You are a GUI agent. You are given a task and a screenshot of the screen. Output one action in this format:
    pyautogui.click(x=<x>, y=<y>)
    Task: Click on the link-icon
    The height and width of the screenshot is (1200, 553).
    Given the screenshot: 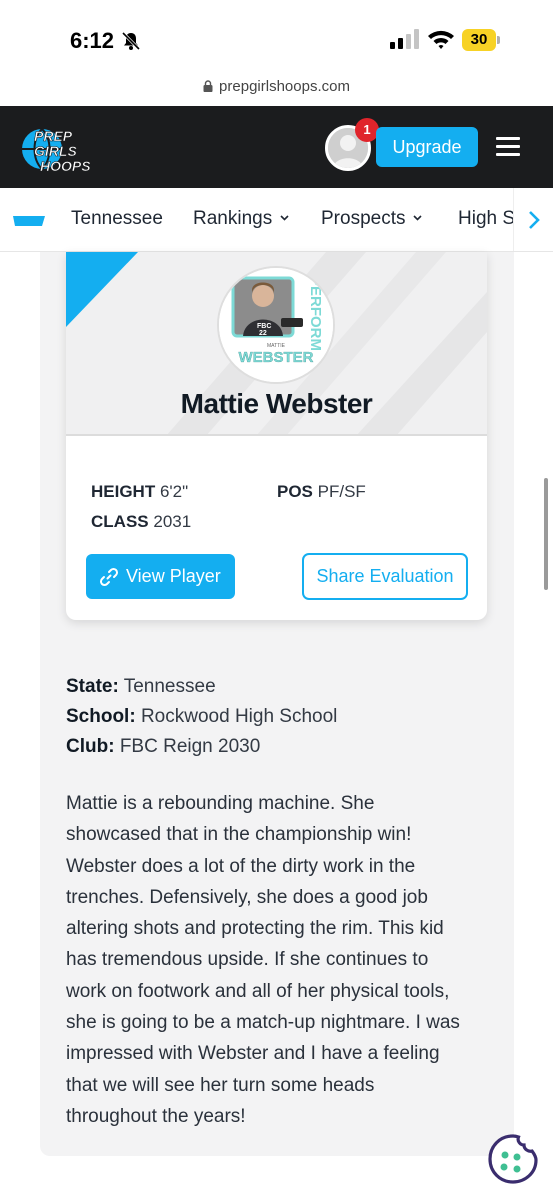 What is the action you would take?
    pyautogui.click(x=109, y=577)
    